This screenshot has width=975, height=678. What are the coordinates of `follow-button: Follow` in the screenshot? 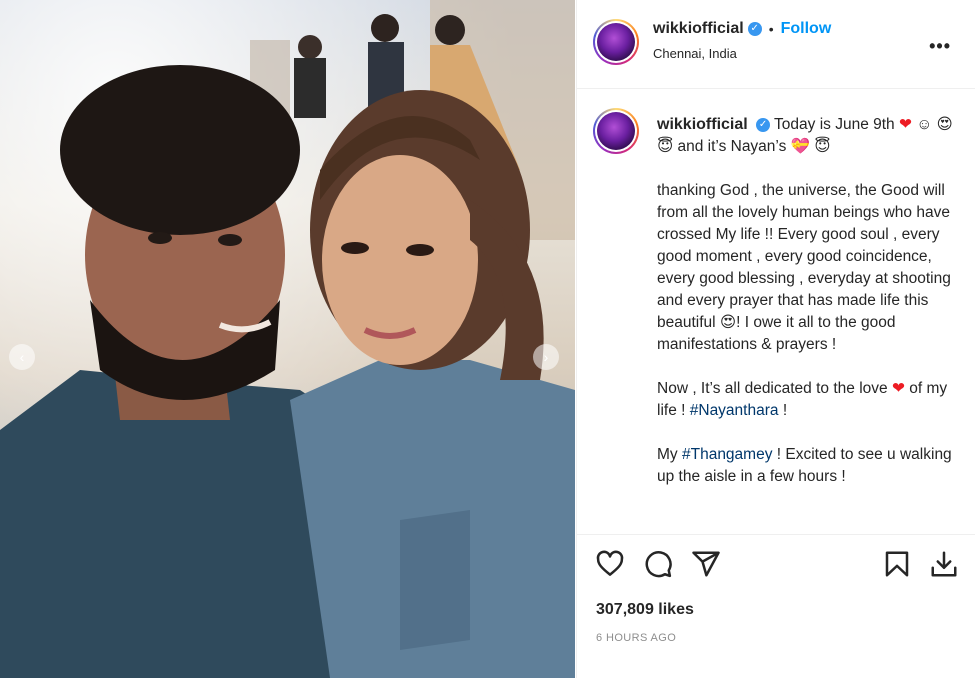 It's located at (806, 29).